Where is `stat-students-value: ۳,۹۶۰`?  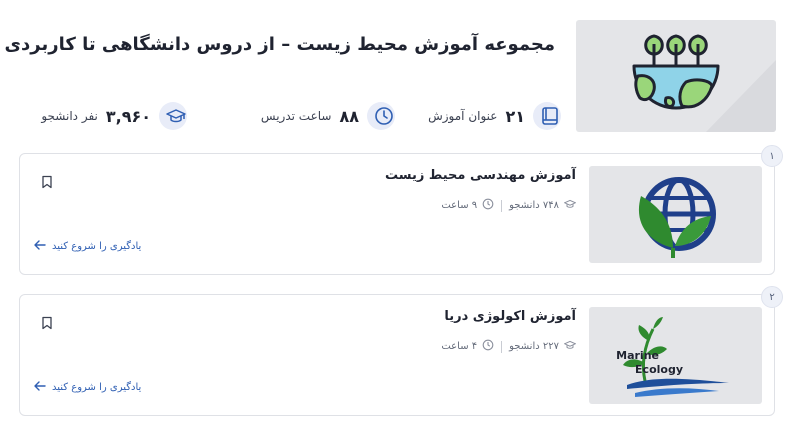 stat-students-value: ۳,۹۶۰ is located at coordinates (128, 116).